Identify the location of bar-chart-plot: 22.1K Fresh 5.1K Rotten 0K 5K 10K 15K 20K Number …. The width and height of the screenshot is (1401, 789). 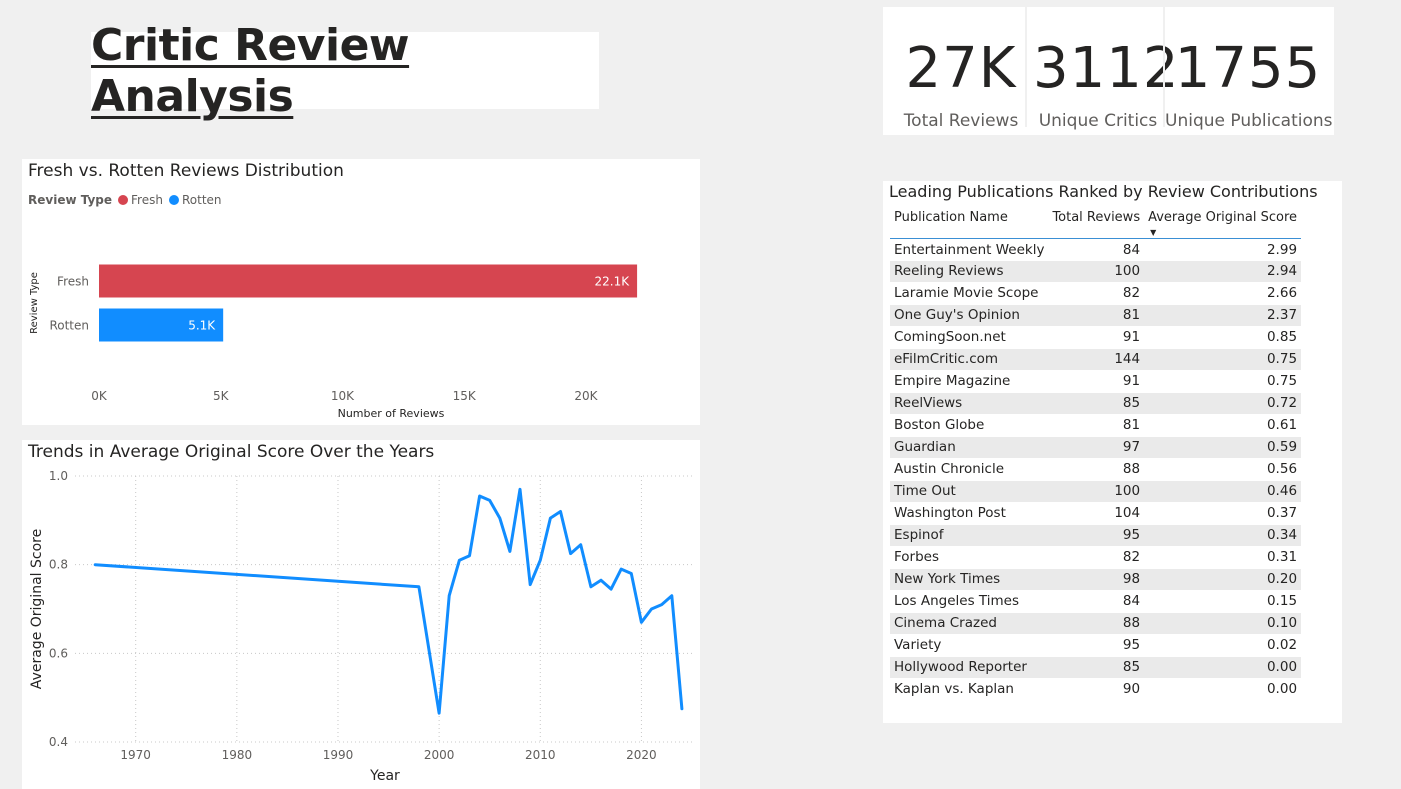
(333, 342).